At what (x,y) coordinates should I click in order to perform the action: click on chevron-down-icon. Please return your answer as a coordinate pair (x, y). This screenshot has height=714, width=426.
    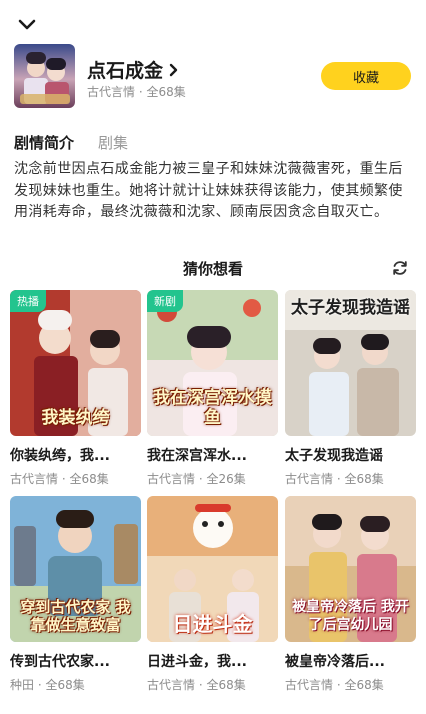
    Looking at the image, I should click on (27, 24).